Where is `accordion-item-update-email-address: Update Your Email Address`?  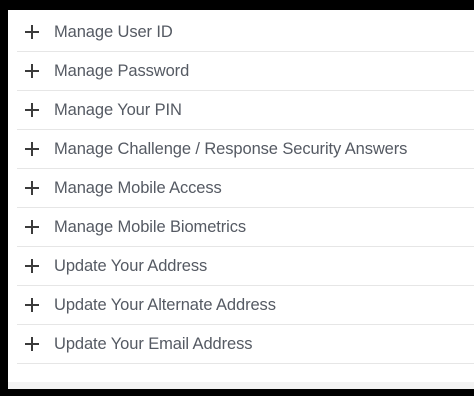
accordion-item-update-email-address: Update Your Email Address is located at coordinates (245, 344).